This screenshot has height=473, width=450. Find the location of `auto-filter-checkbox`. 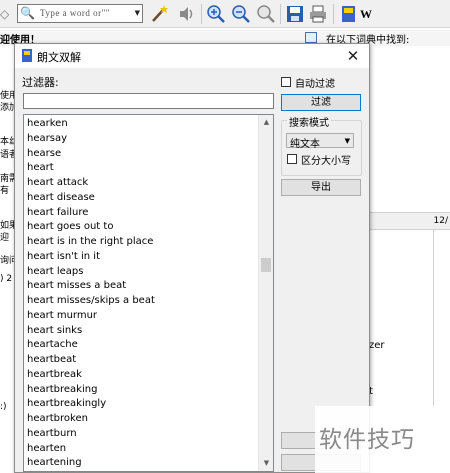

auto-filter-checkbox is located at coordinates (286, 82).